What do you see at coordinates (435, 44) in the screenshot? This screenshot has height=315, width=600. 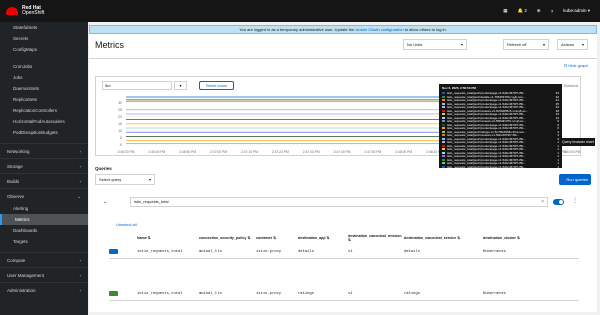 I see `units-dropdown: No Units ▾` at bounding box center [435, 44].